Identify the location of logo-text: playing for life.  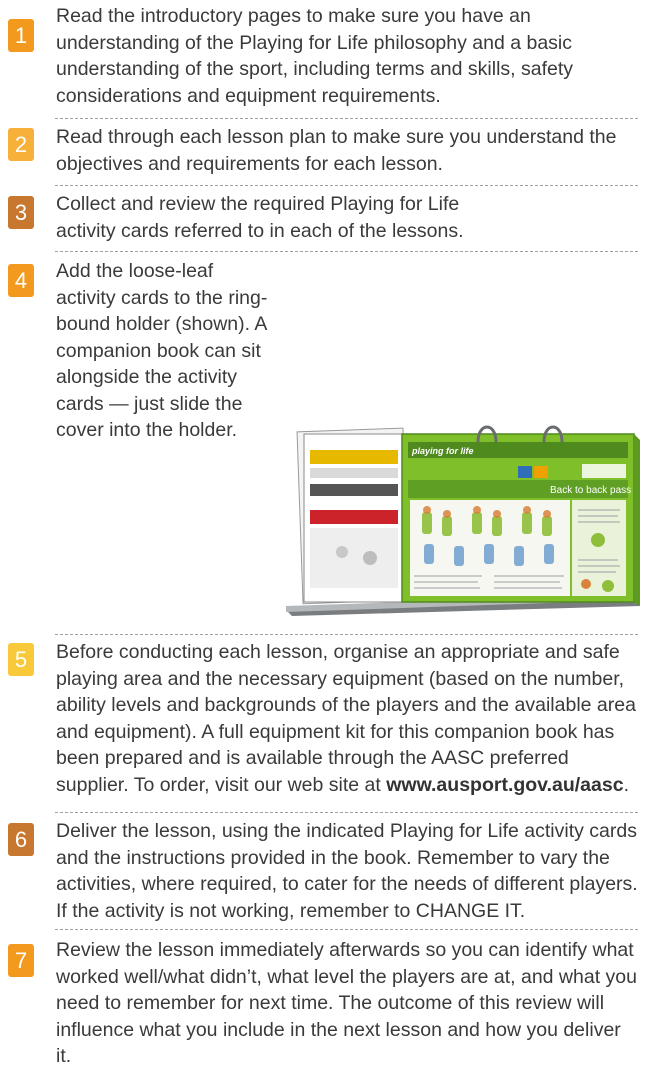
(442, 451).